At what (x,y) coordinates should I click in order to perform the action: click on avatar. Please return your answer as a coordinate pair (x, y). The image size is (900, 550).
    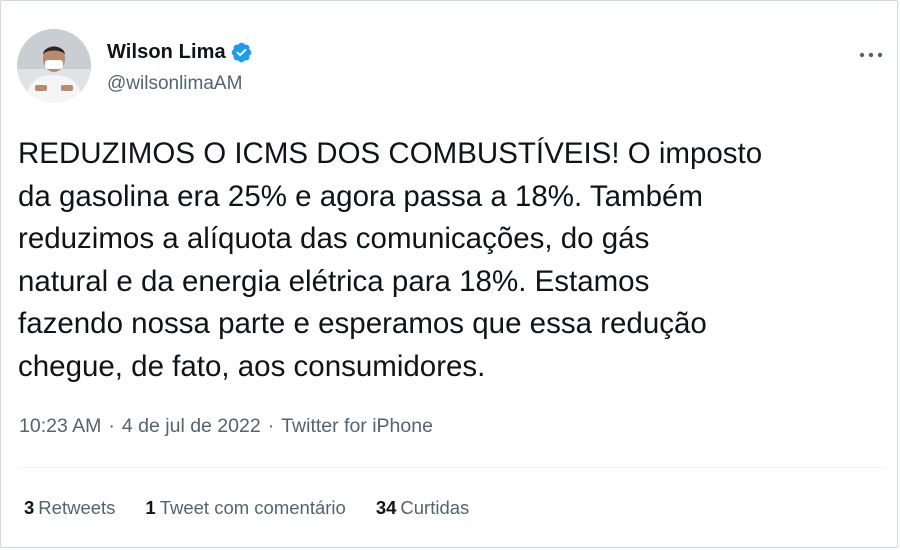
    Looking at the image, I should click on (54, 66).